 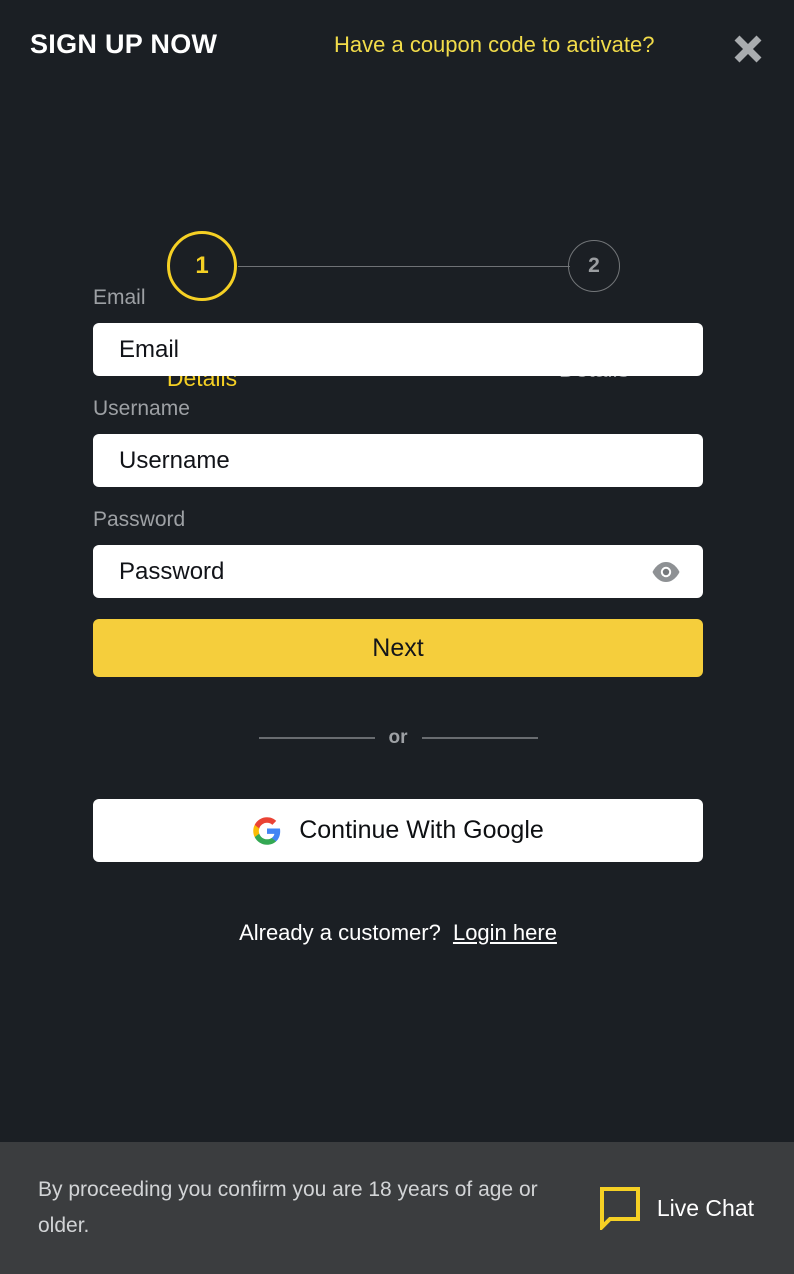 I want to click on or-divider-line-right, so click(x=479, y=738).